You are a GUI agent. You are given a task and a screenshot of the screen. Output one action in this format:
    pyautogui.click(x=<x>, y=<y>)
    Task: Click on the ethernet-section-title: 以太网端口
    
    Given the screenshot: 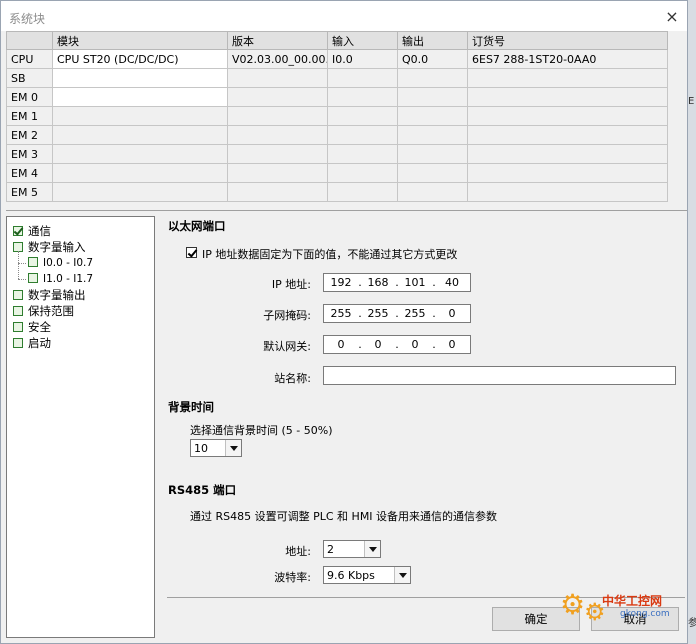 What is the action you would take?
    pyautogui.click(x=197, y=226)
    